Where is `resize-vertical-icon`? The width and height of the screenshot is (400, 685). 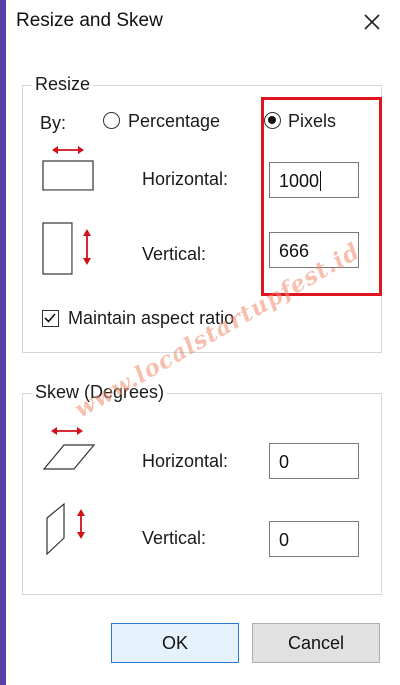
resize-vertical-icon is located at coordinates (66, 248).